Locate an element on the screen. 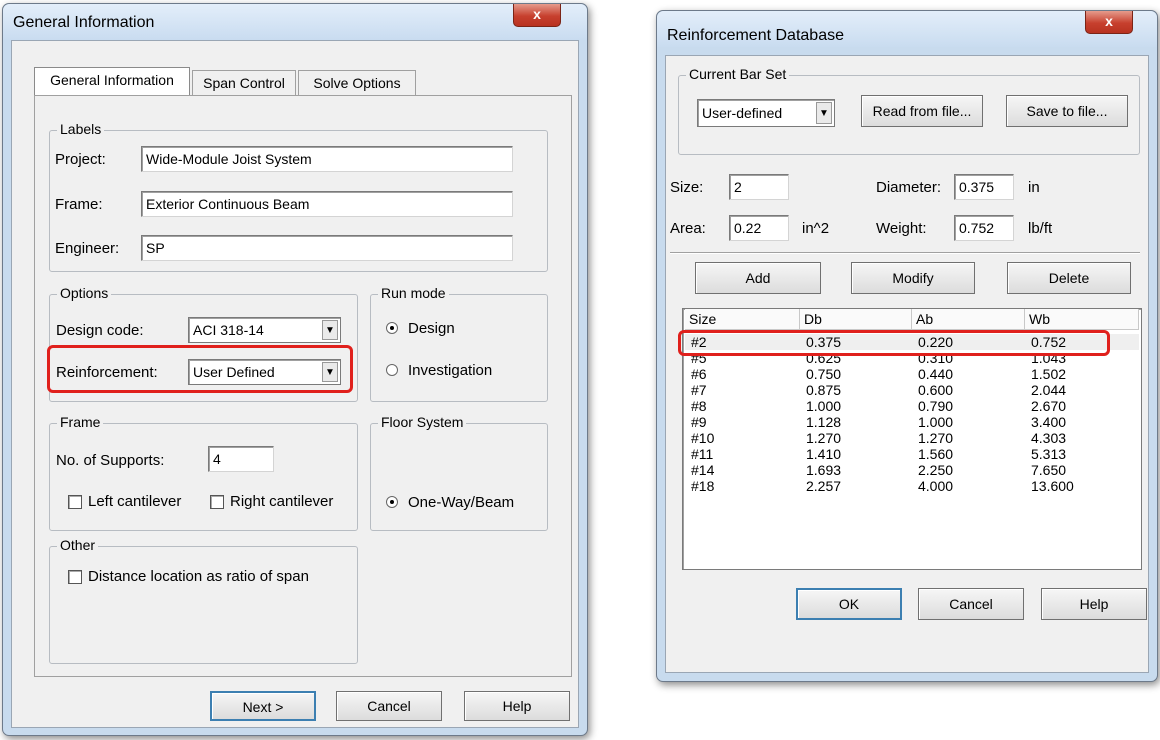  diameter-field: 0.375 is located at coordinates (984, 187).